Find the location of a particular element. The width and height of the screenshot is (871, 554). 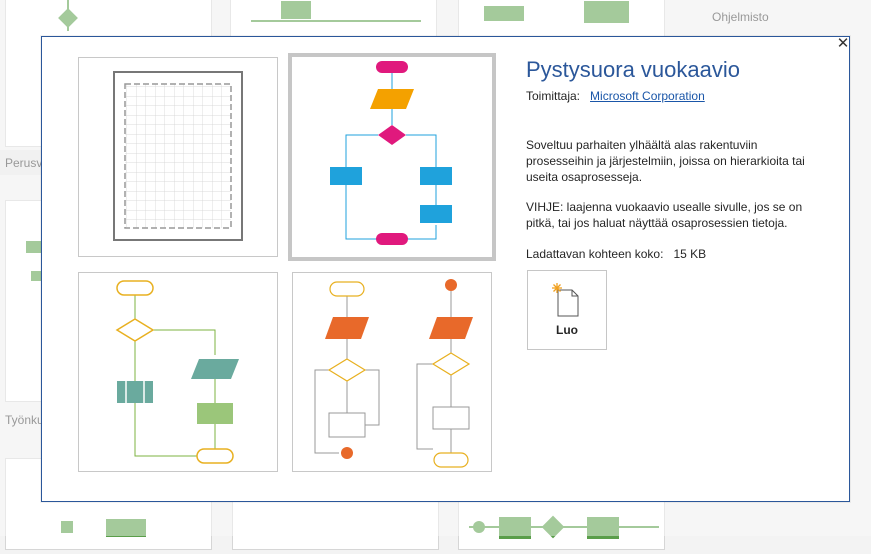

template-title: Pystysuora vuokaavio is located at coordinates (633, 69).